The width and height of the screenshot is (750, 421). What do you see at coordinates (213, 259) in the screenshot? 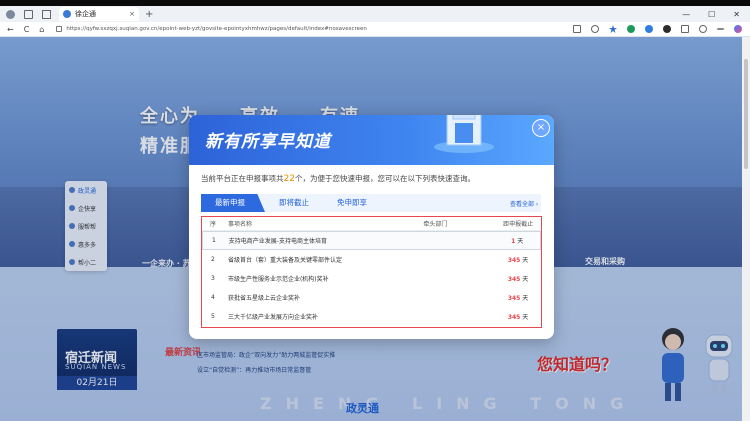
I see `row-no: 2` at bounding box center [213, 259].